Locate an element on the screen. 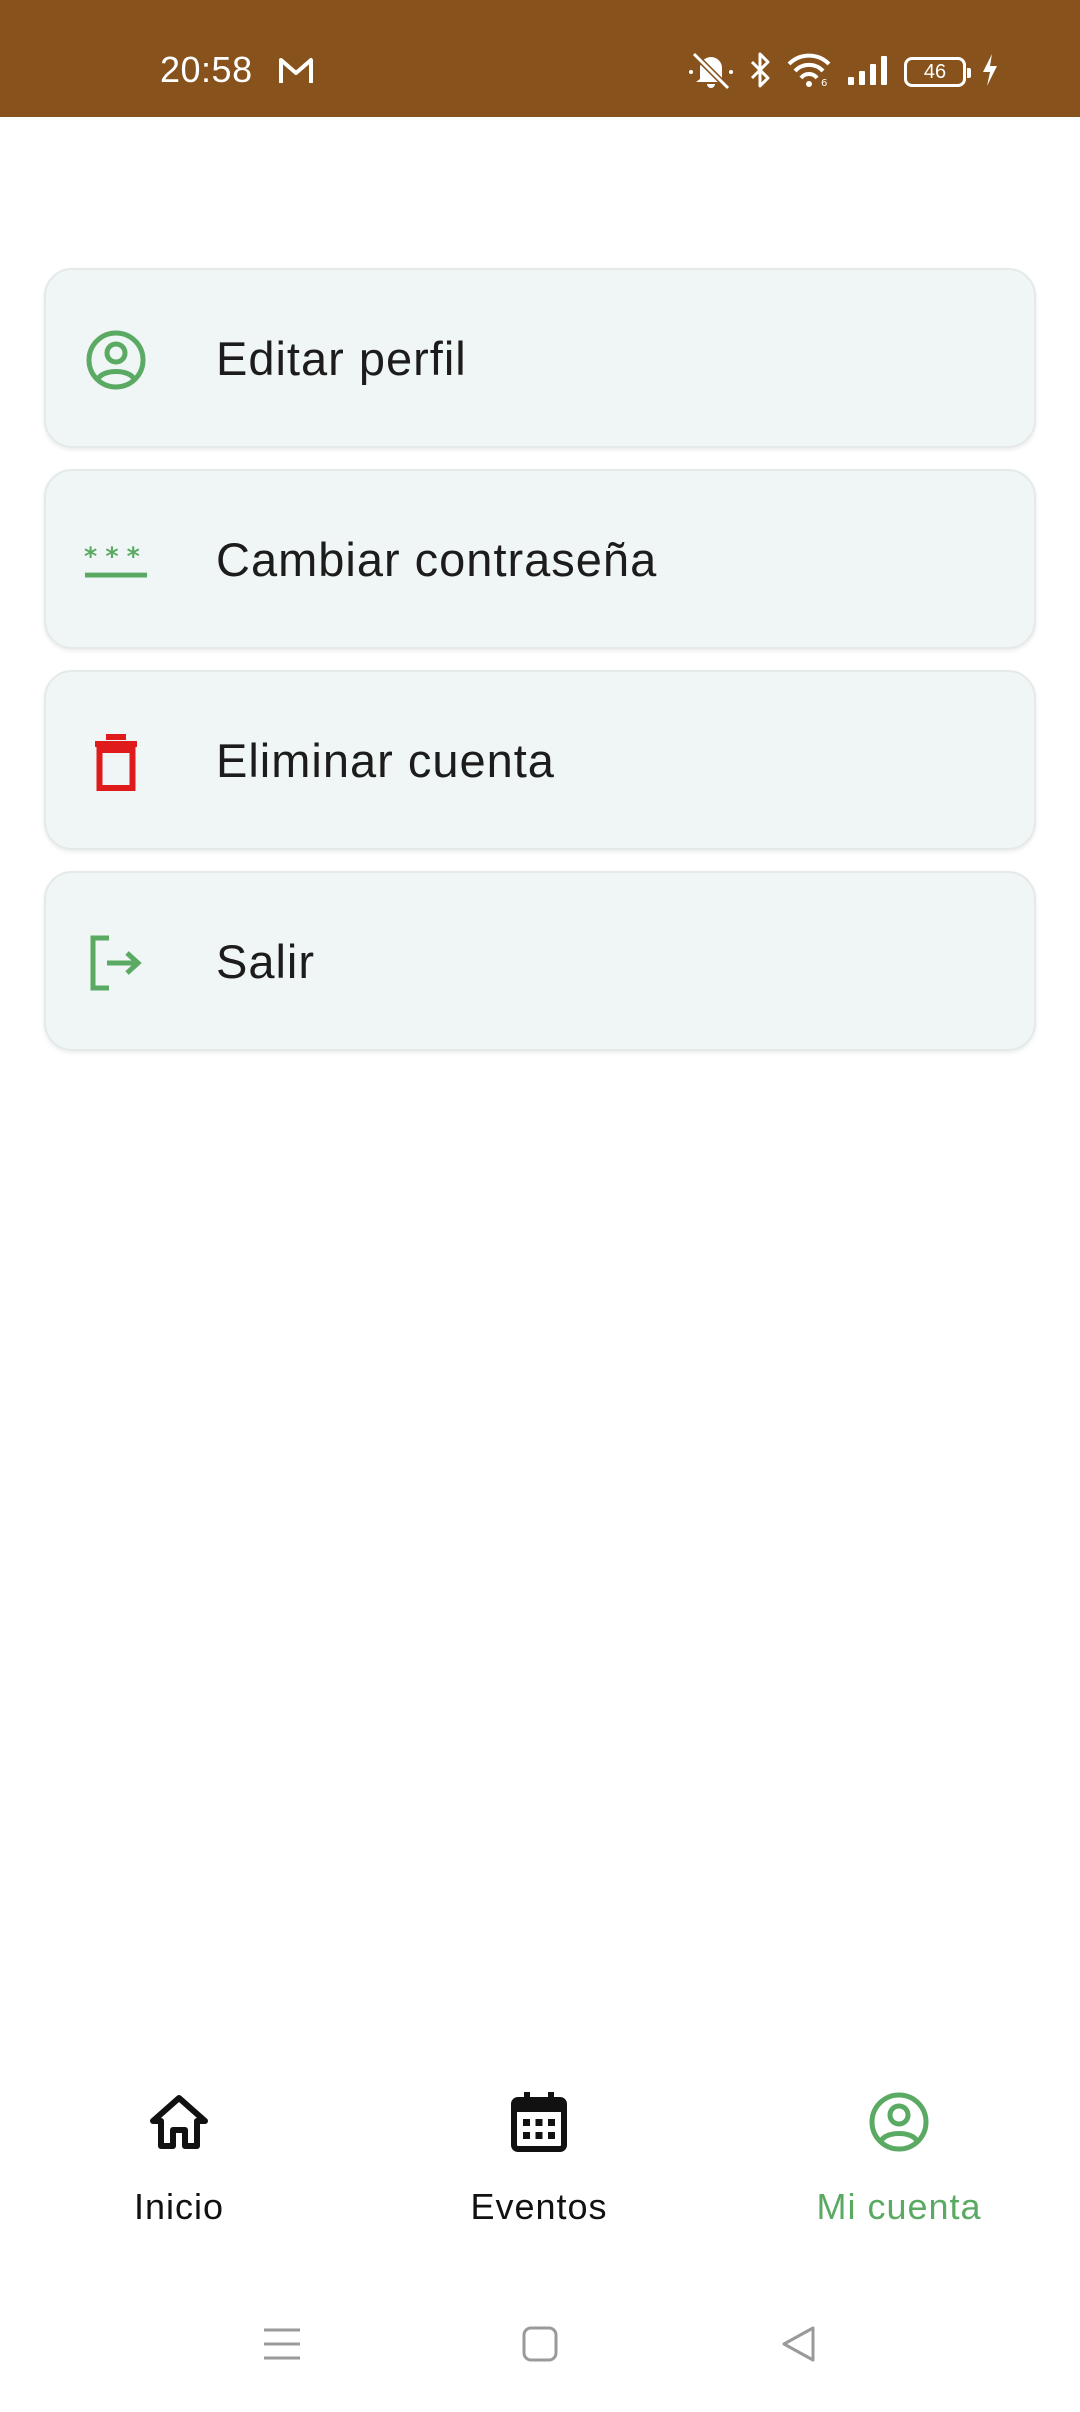  change-password-button: * * * Cambiar contraseña is located at coordinates (540, 559).